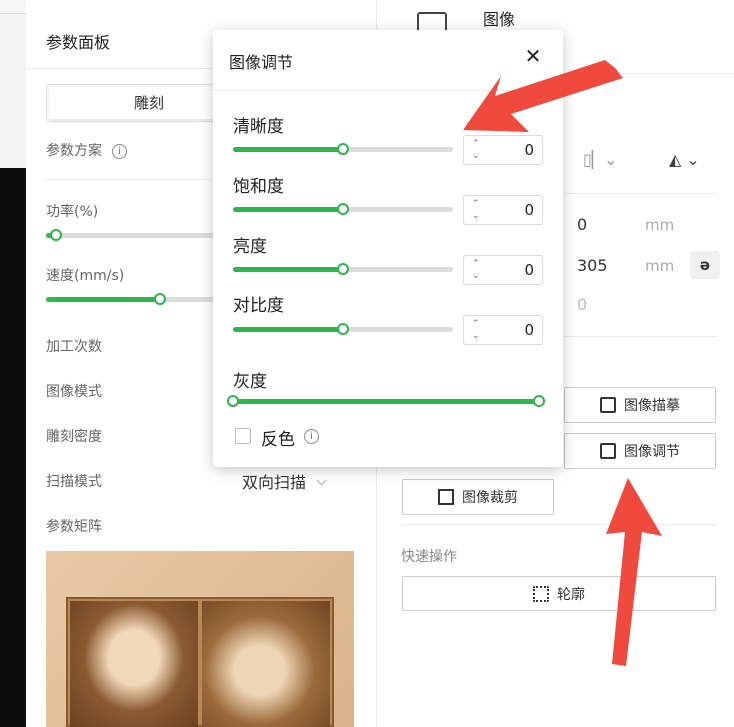  Describe the element at coordinates (243, 436) in the screenshot. I see `invert-checkbox` at that location.